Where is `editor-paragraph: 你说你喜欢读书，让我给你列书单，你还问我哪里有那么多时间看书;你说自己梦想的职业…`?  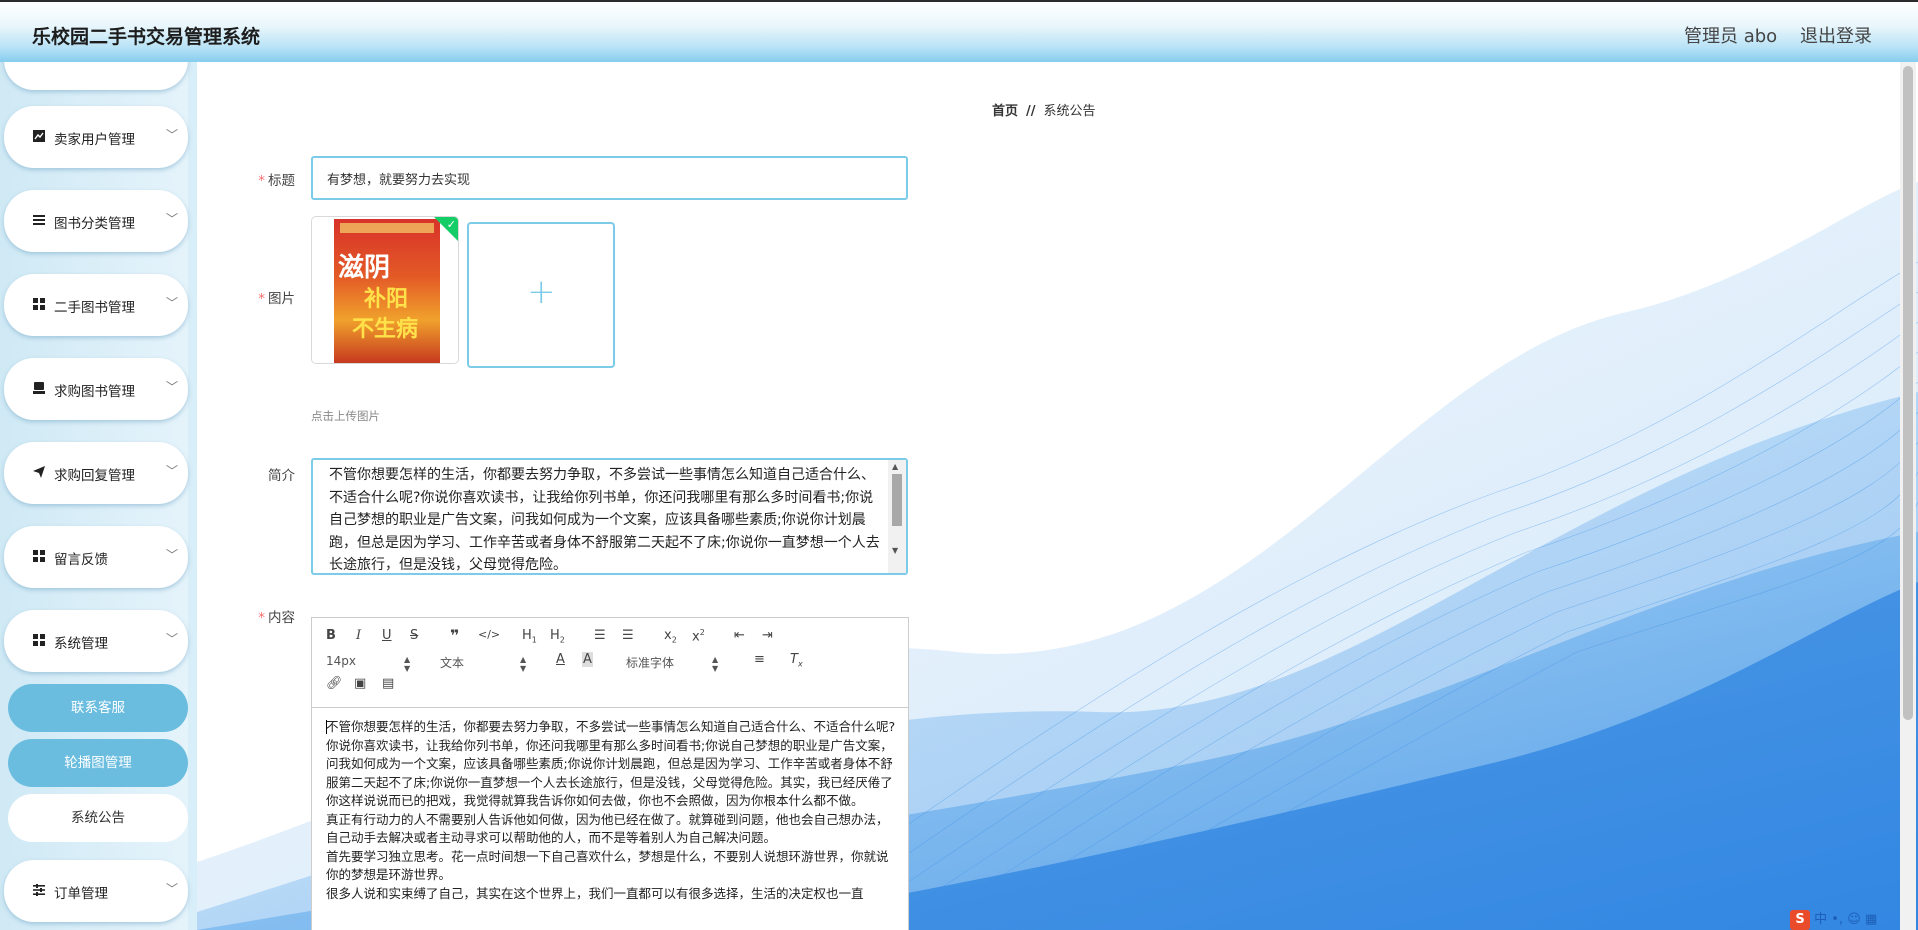
editor-paragraph: 你说你喜欢读书，让我给你列书单，你还问我哪里有那么多时间看书;你说自己梦想的职业… is located at coordinates (609, 773).